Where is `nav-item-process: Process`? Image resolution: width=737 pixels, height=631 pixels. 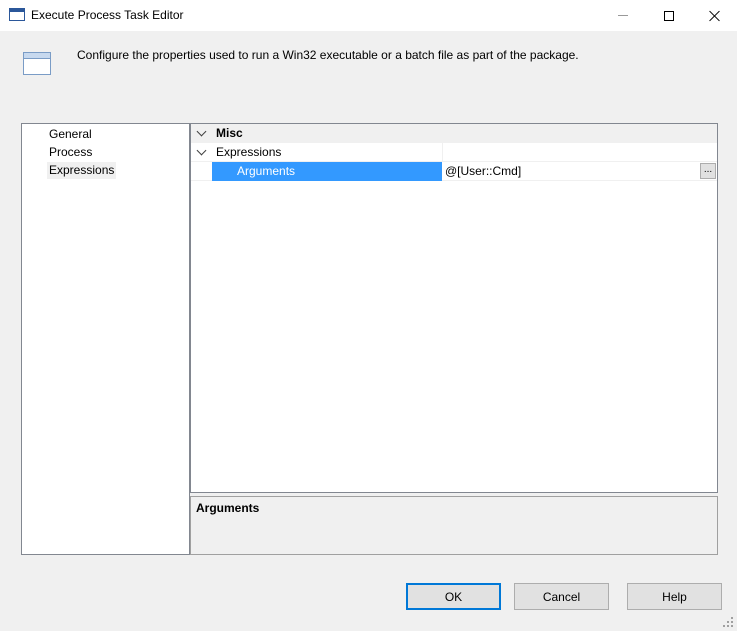 nav-item-process: Process is located at coordinates (70, 152).